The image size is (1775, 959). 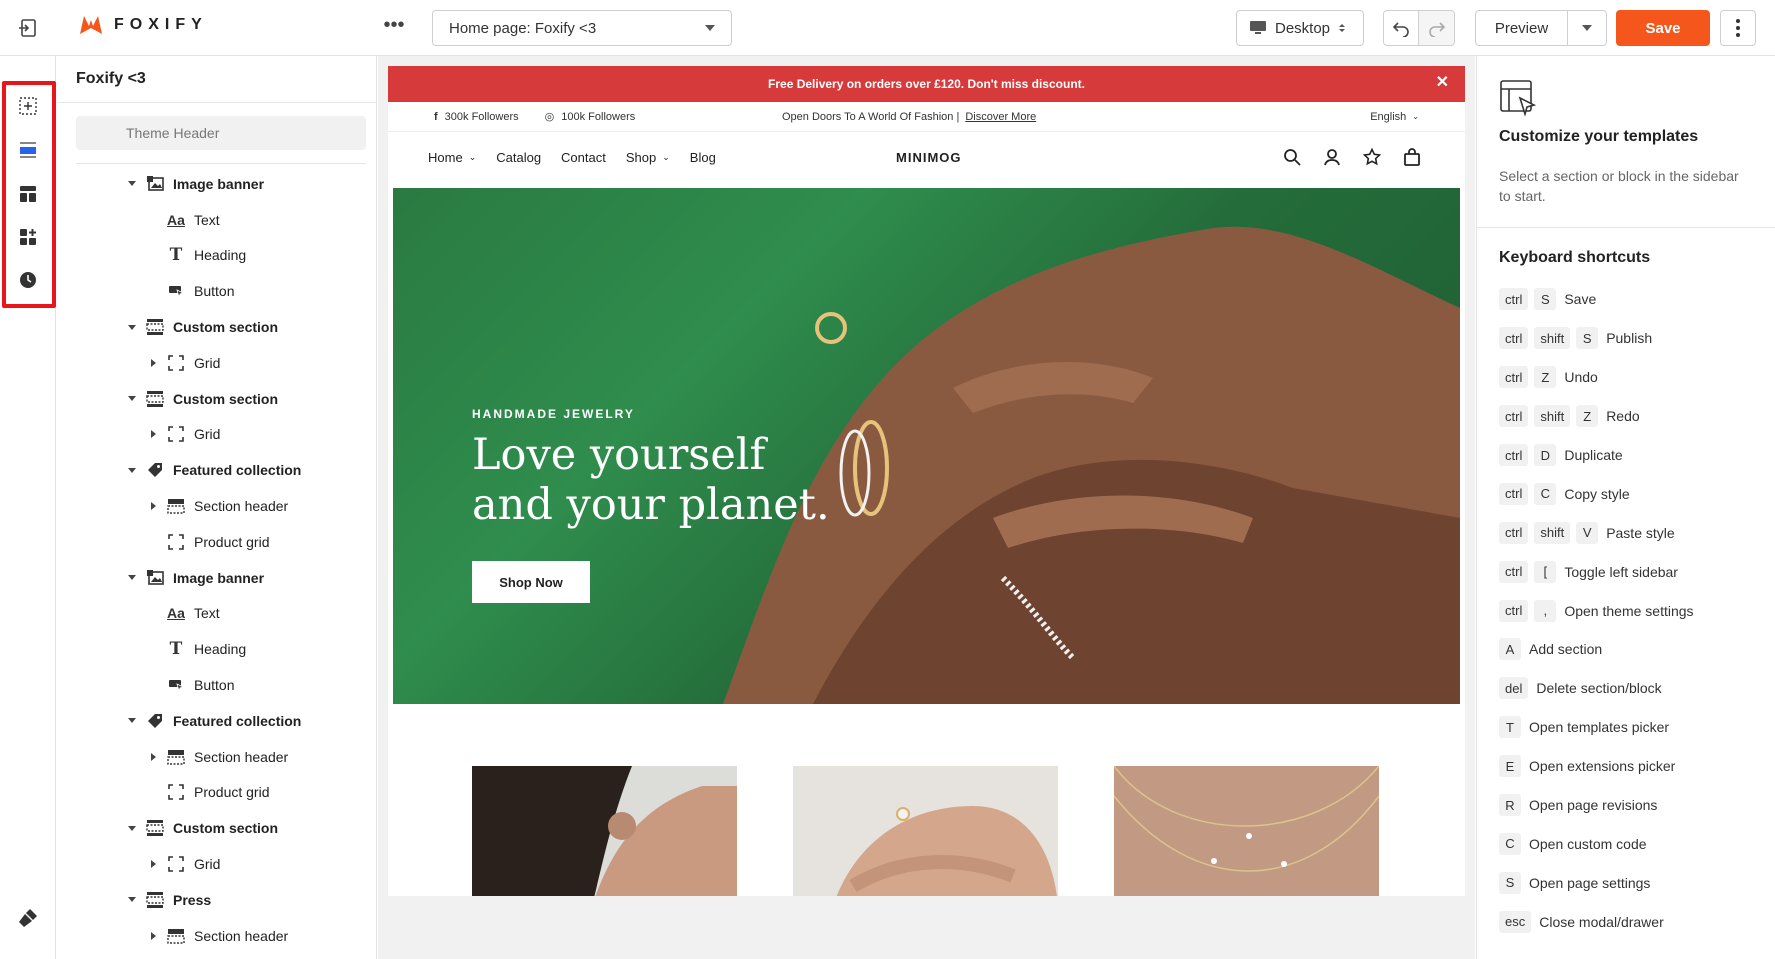 What do you see at coordinates (1514, 571) in the screenshot?
I see `key-cap: ctrl` at bounding box center [1514, 571].